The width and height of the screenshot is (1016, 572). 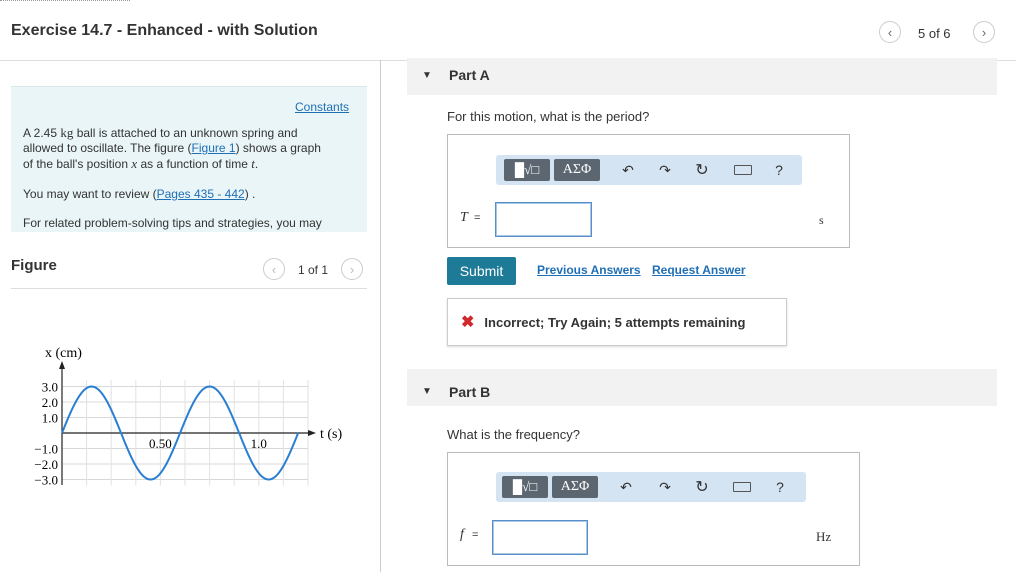 I want to click on part-a-answer-box: █√□ ΑΣΦ ↶ ↷ ↻ ? T = s, so click(x=648, y=191).